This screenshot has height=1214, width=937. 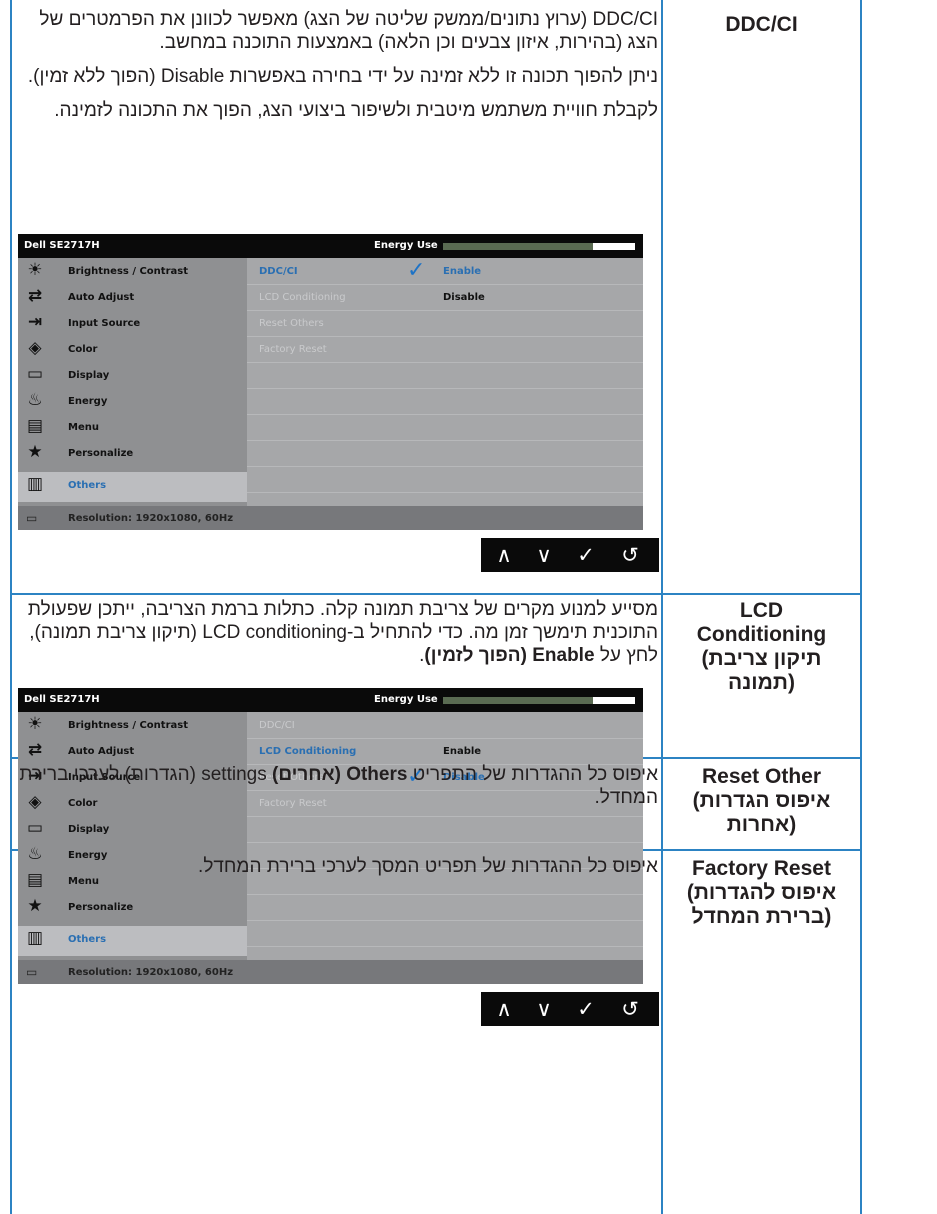 What do you see at coordinates (277, 725) in the screenshot?
I see `submenu-label: DDC/CI` at bounding box center [277, 725].